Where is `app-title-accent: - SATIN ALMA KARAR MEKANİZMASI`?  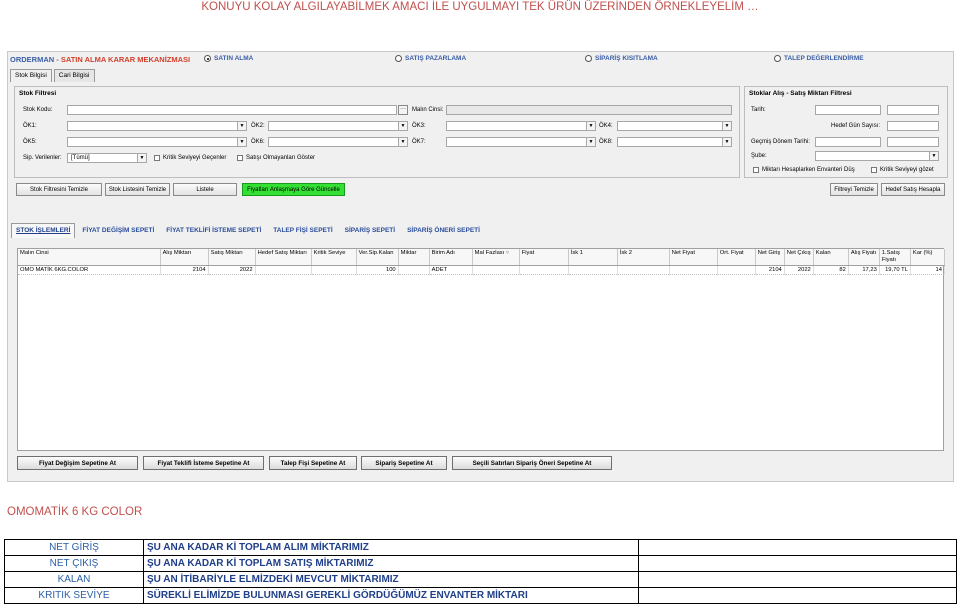 app-title-accent: - SATIN ALMA KARAR MEKANİZMASI is located at coordinates (122, 59).